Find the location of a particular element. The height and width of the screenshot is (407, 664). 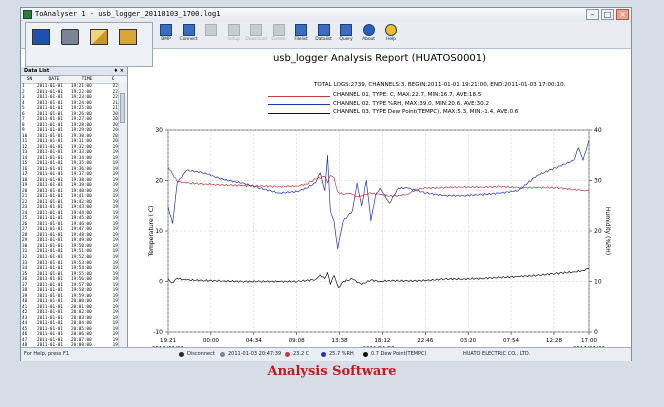

maximize-icon: □ is located at coordinates (607, 14).